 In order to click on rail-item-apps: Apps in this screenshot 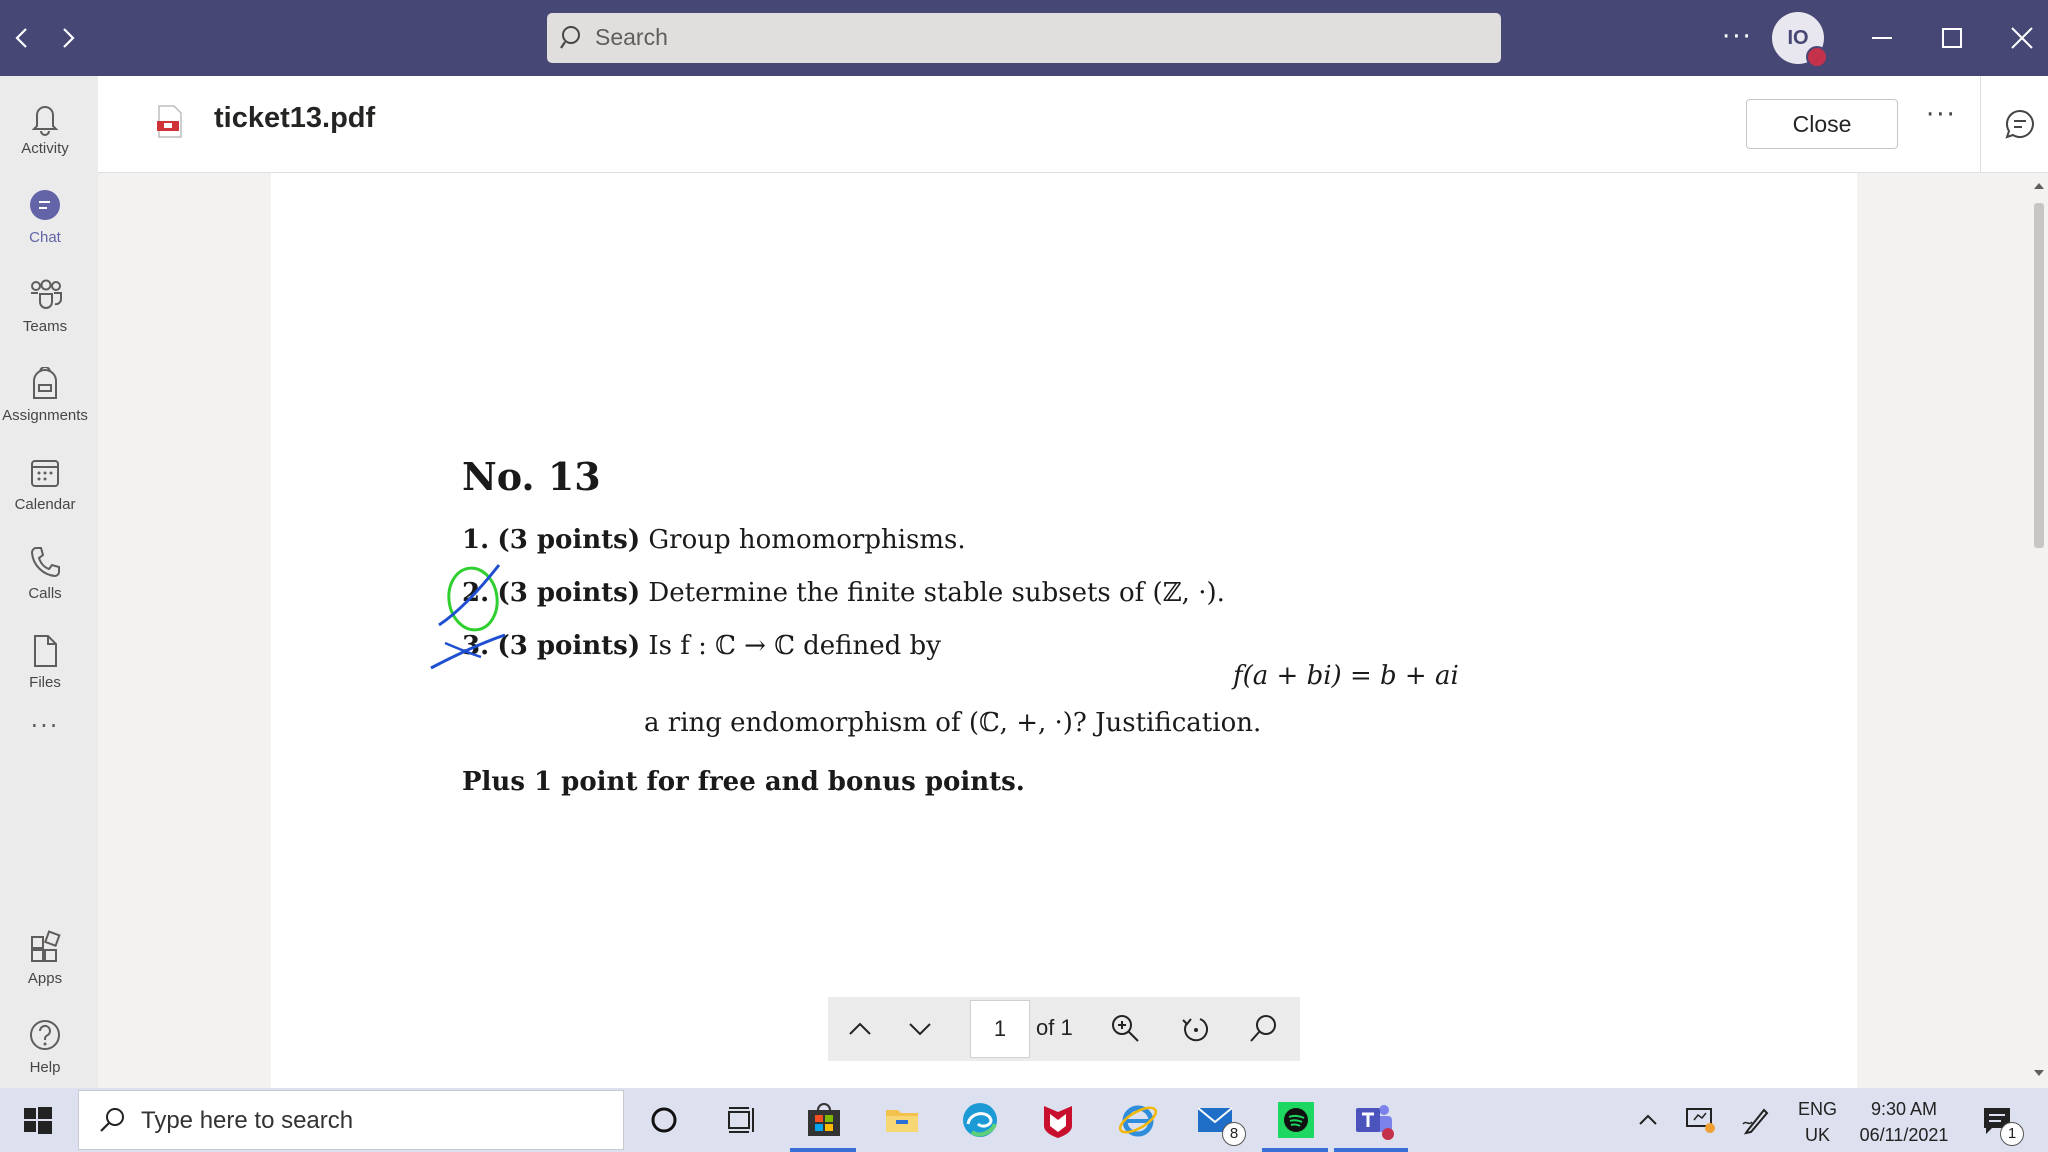, I will do `click(45, 958)`.